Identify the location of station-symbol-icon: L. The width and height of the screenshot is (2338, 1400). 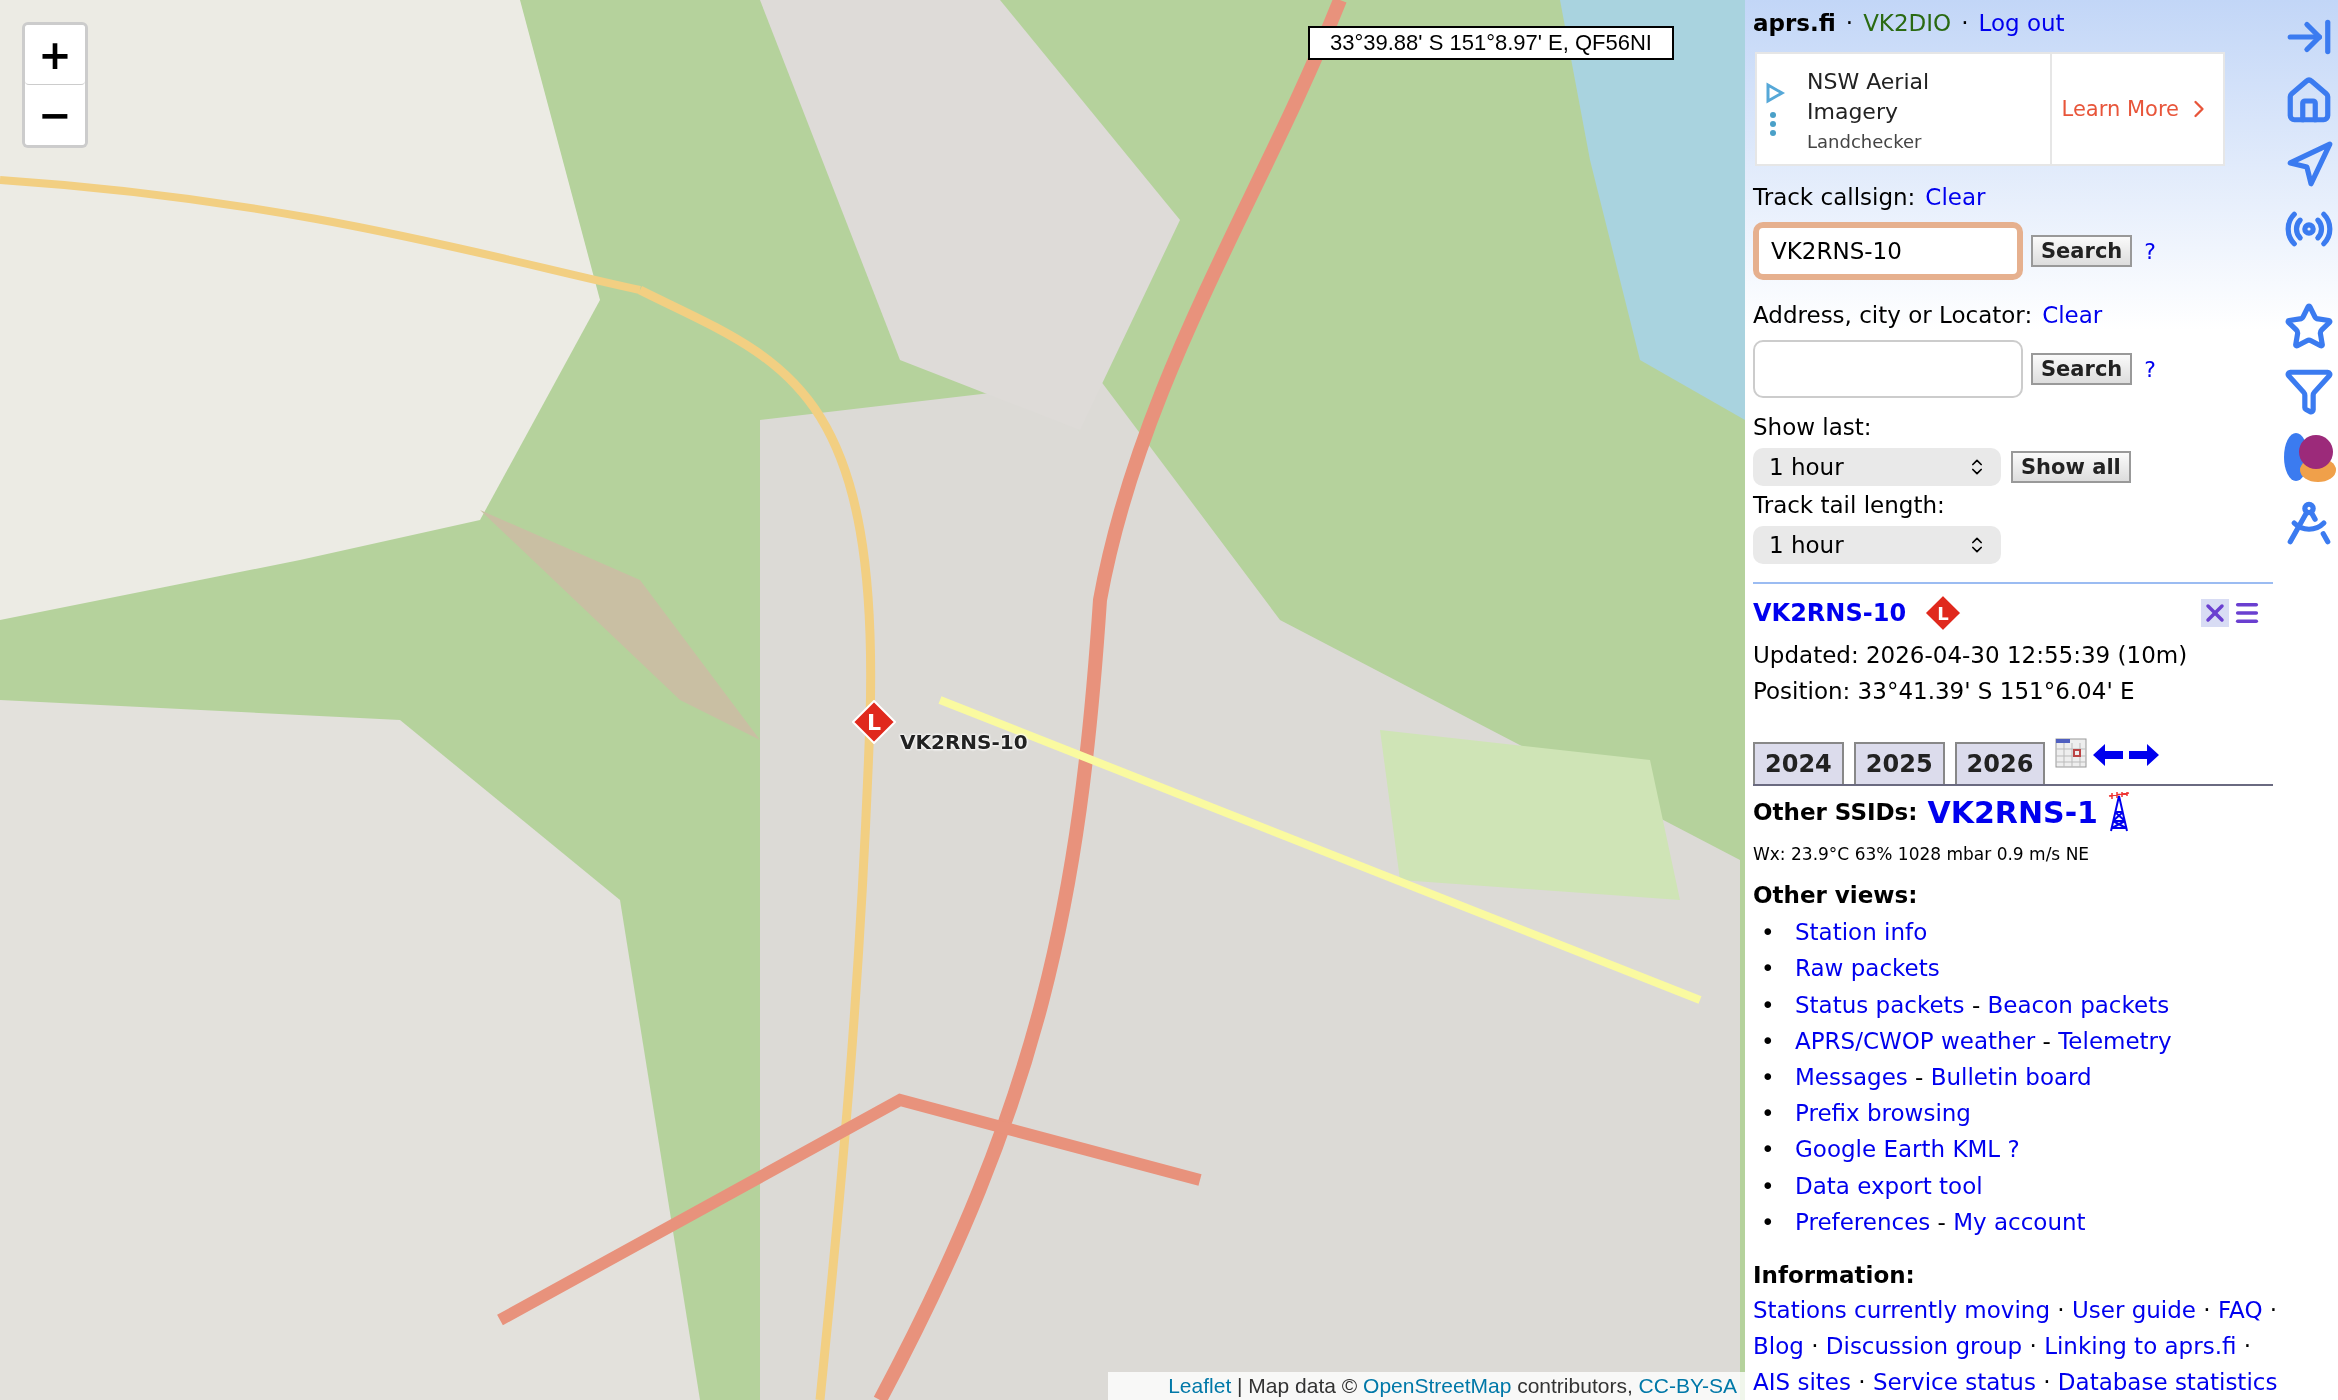
(1943, 613).